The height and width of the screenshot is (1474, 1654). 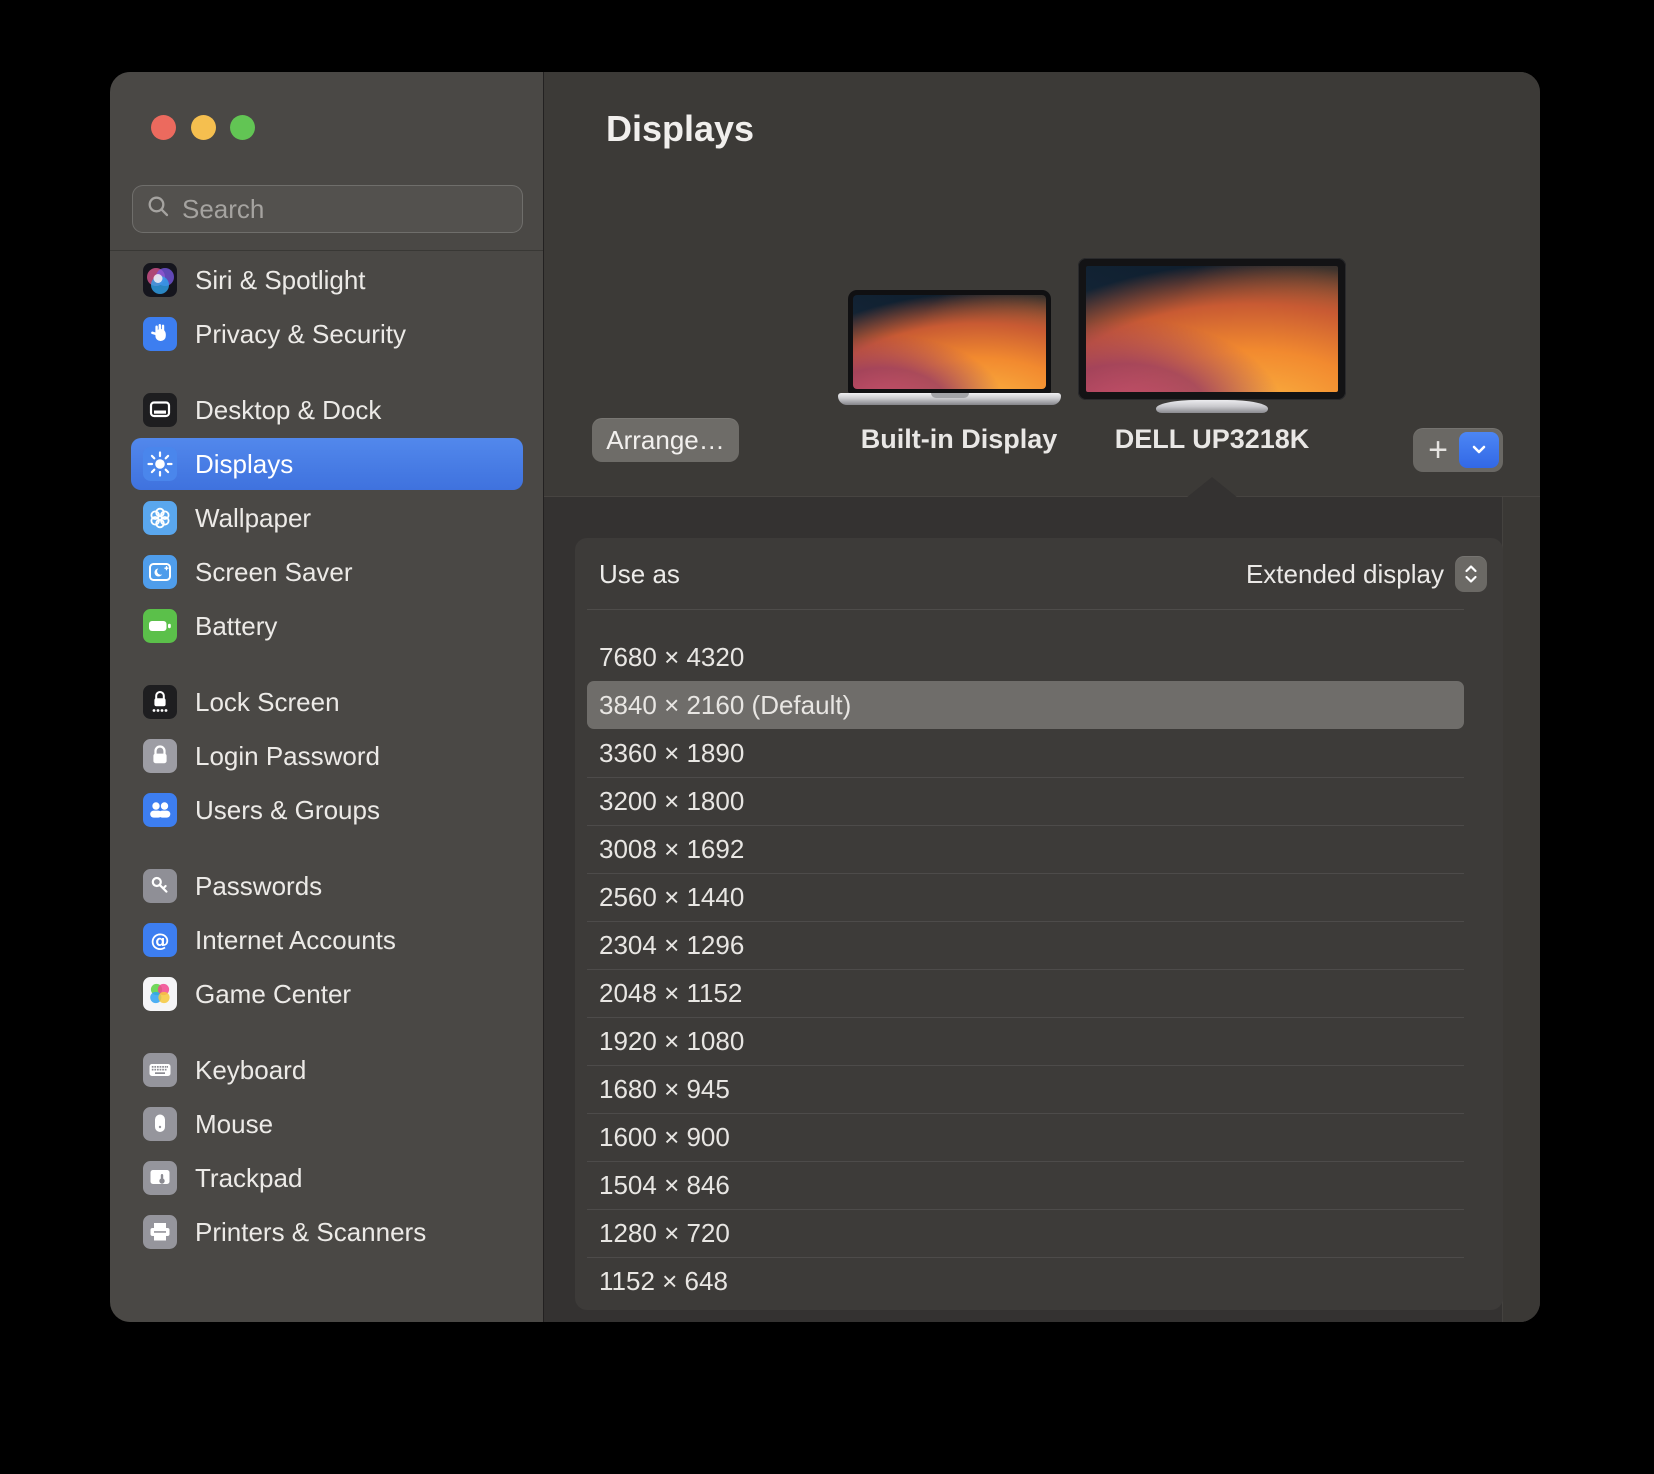 I want to click on siri-icon, so click(x=160, y=280).